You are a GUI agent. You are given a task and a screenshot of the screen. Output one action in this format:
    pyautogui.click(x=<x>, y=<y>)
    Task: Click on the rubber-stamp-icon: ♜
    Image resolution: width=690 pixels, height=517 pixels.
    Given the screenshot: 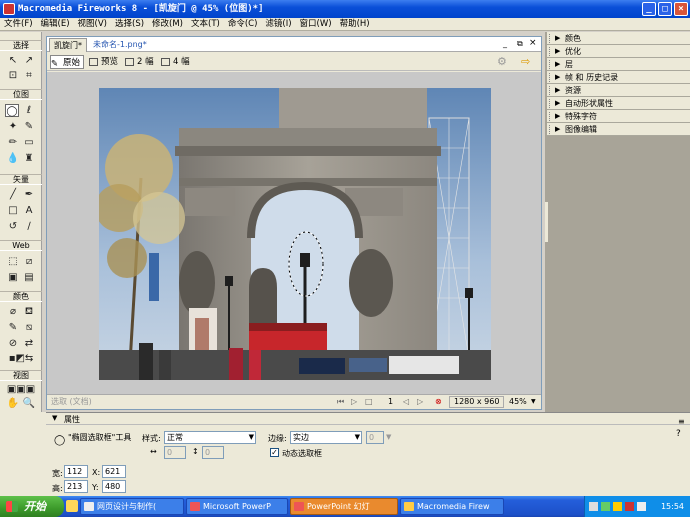 What is the action you would take?
    pyautogui.click(x=29, y=158)
    